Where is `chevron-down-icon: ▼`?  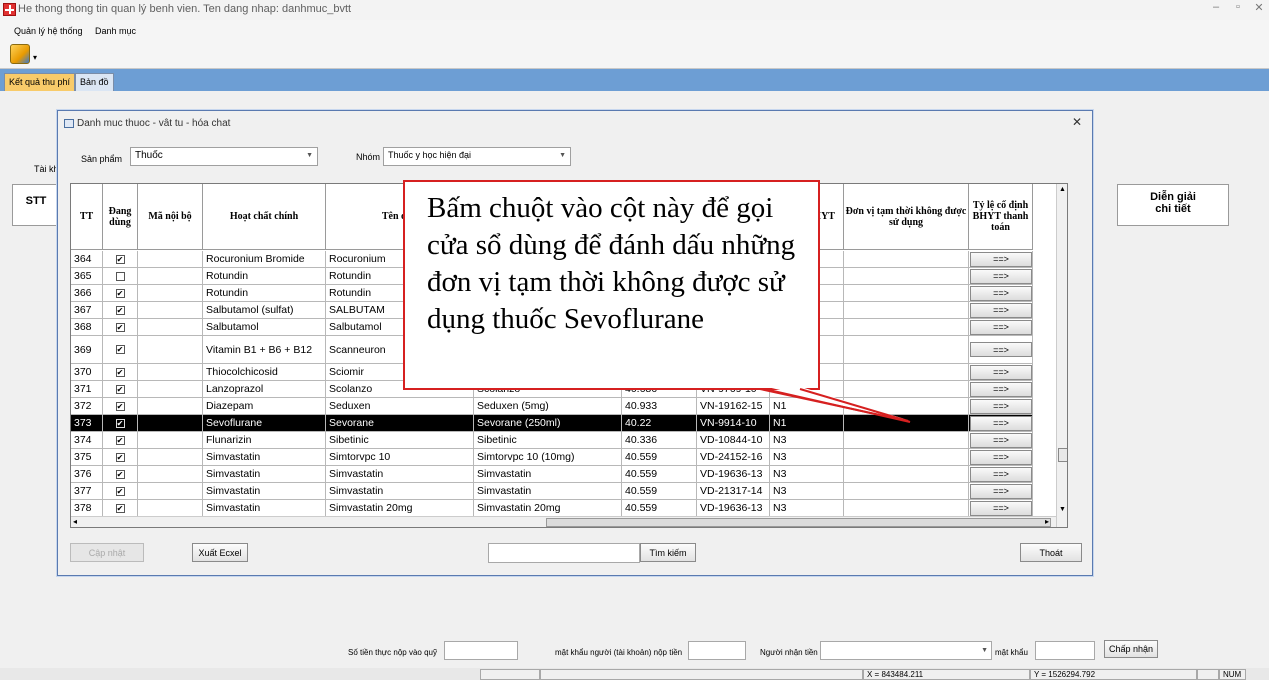 chevron-down-icon: ▼ is located at coordinates (984, 650).